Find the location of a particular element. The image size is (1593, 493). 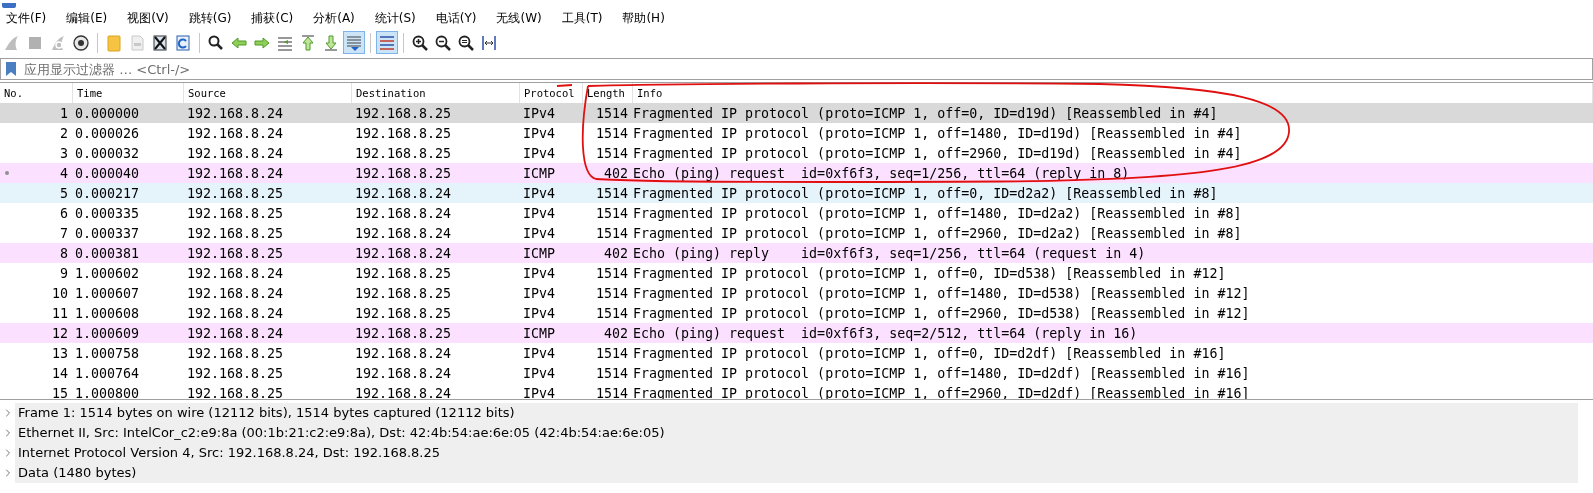

menu-item: 无线(W) is located at coordinates (519, 18).